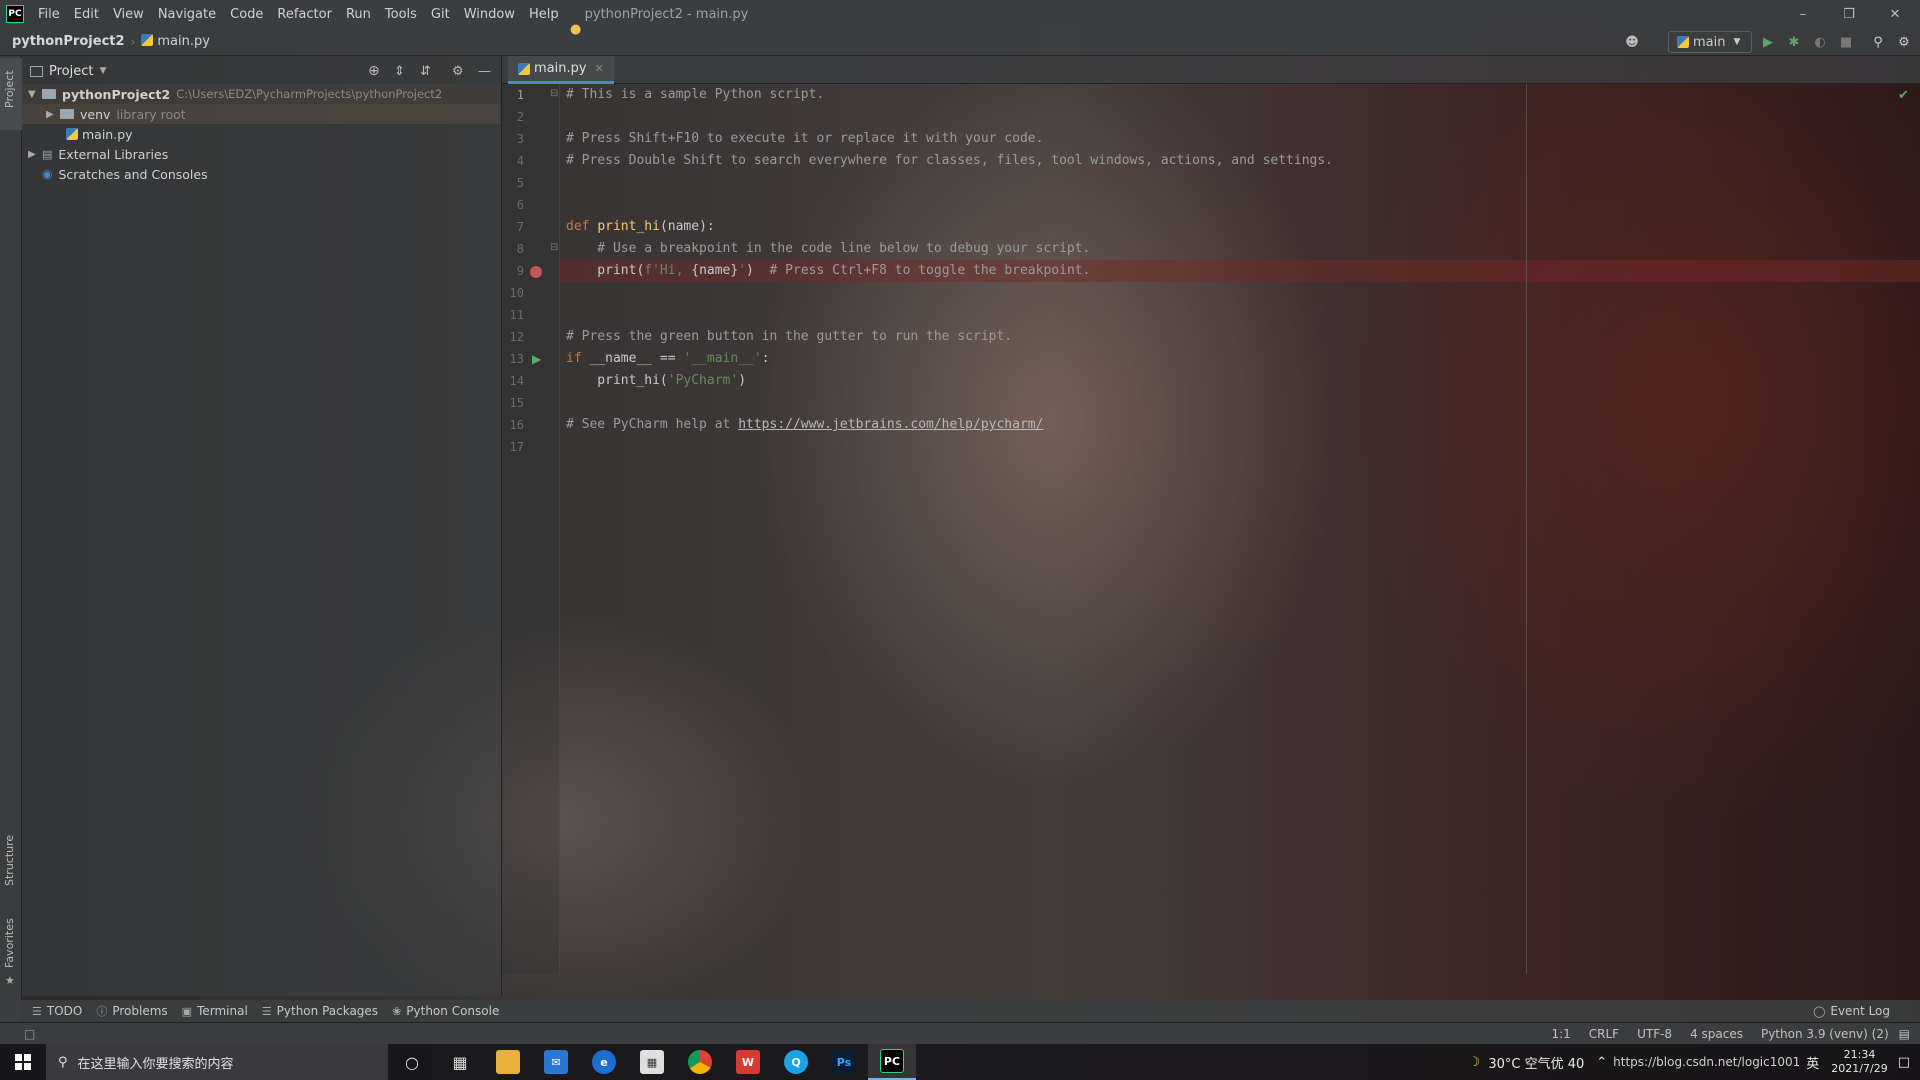  I want to click on stop-icon: ■, so click(1846, 42).